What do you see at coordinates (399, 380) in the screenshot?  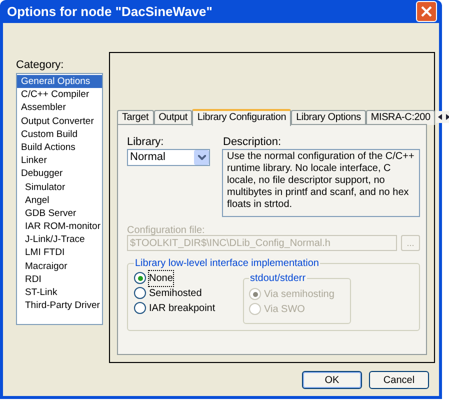 I see `cancel-button: Cancel` at bounding box center [399, 380].